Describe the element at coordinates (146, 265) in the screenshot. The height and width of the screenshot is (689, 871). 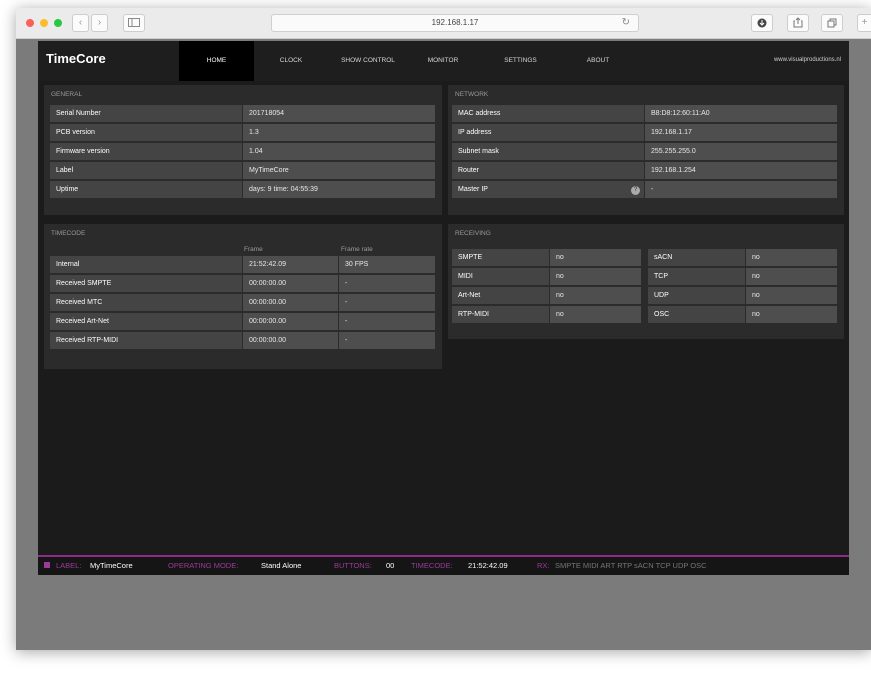
I see `timecode-source: Internal` at that location.